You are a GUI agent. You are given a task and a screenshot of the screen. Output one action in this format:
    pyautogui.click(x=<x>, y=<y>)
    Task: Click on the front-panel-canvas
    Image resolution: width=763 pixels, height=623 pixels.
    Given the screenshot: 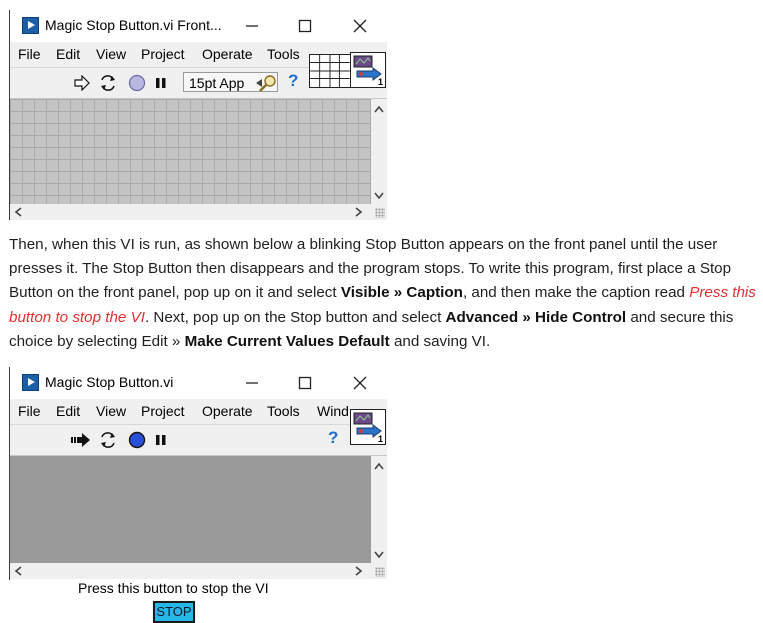 What is the action you would take?
    pyautogui.click(x=190, y=151)
    